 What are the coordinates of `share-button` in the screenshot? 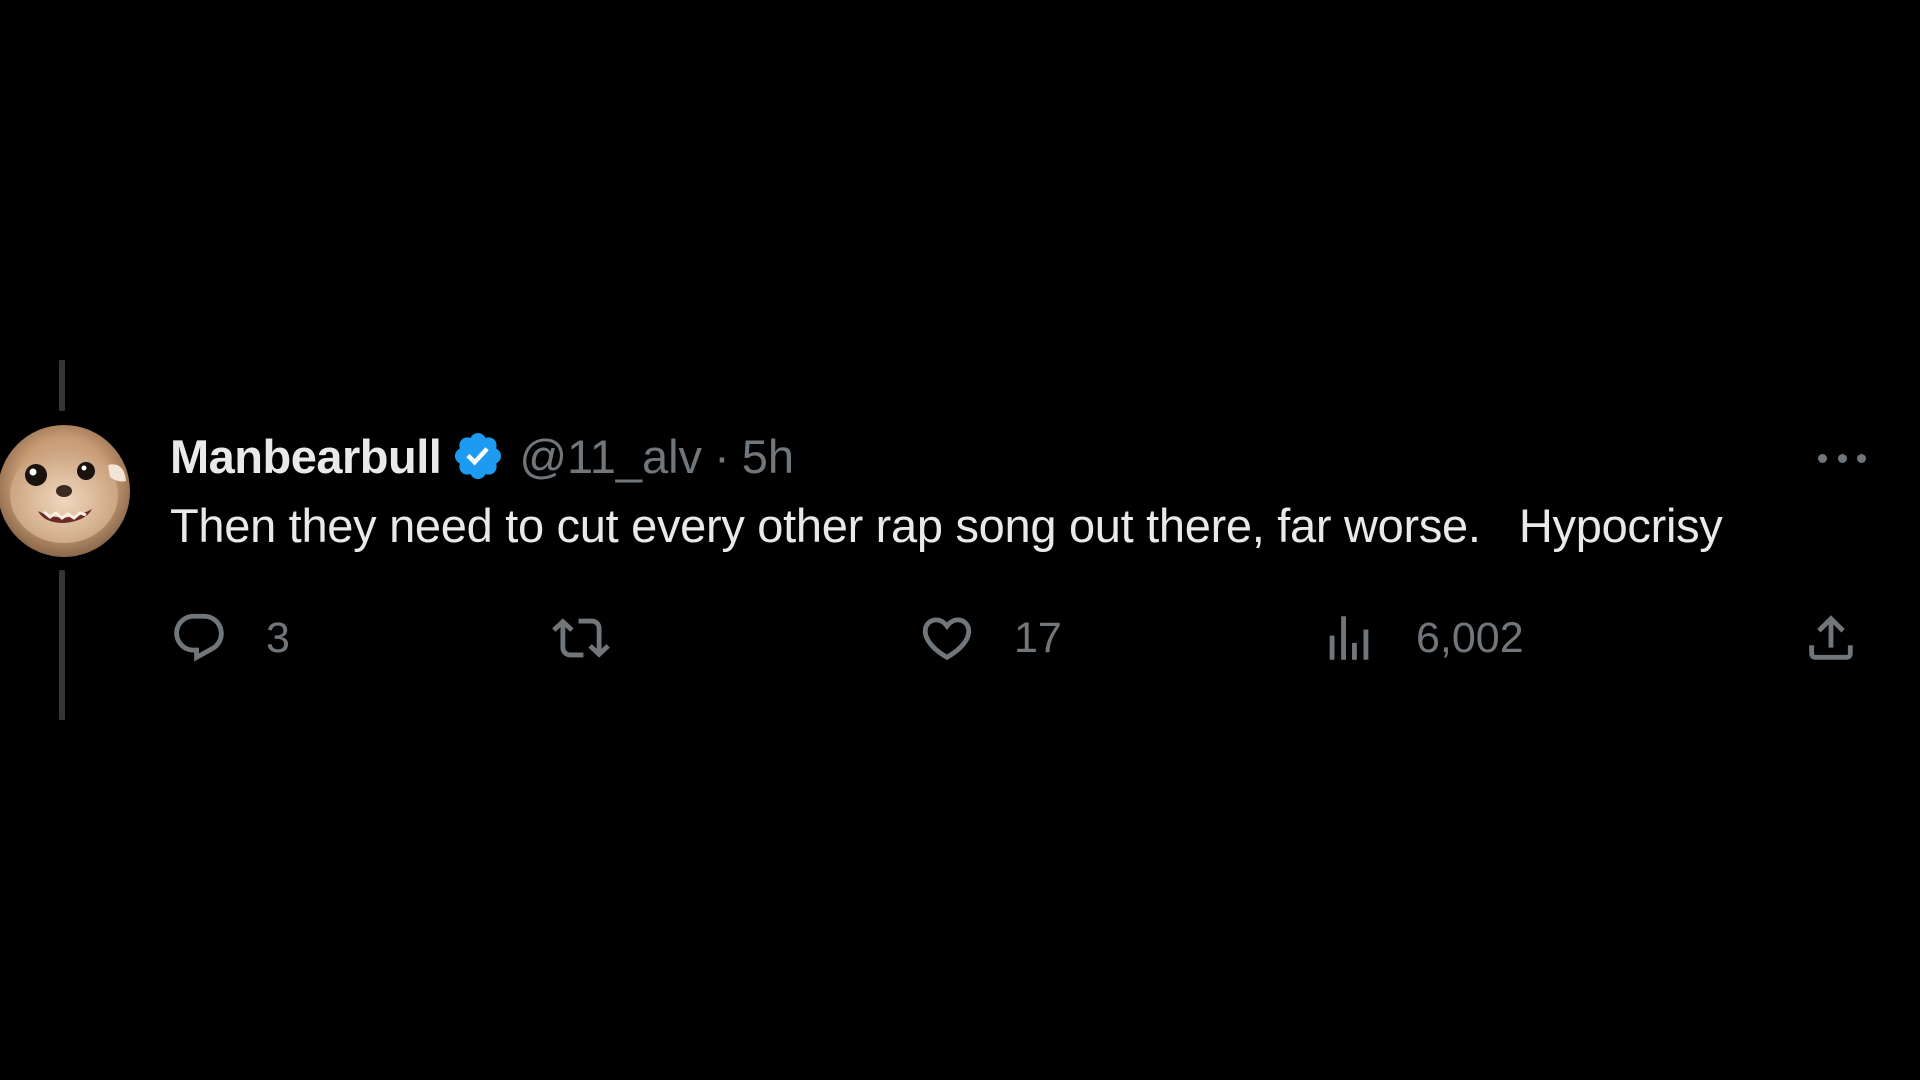 It's located at (1831, 638).